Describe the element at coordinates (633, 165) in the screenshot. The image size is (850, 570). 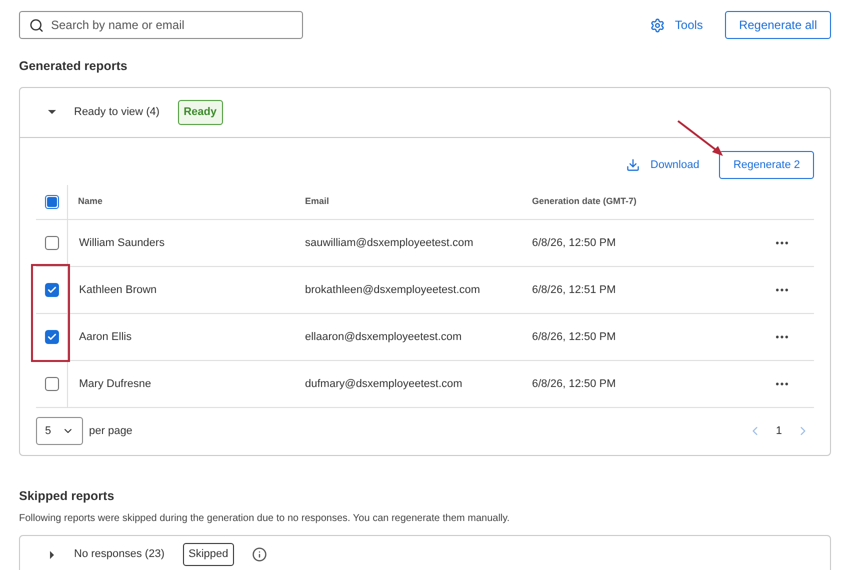
I see `download-icon` at that location.